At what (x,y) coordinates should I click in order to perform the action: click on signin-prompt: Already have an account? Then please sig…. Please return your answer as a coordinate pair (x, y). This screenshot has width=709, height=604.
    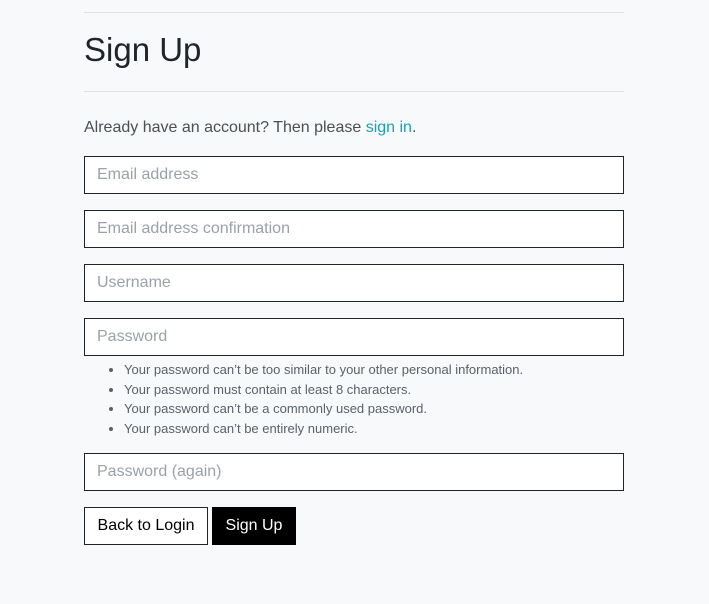
    Looking at the image, I should click on (250, 128).